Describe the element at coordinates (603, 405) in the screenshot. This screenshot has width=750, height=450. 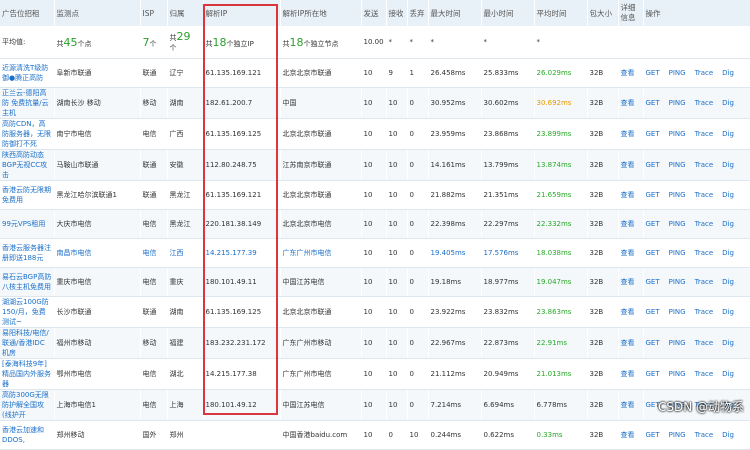
I see `packet-size: 32B` at that location.